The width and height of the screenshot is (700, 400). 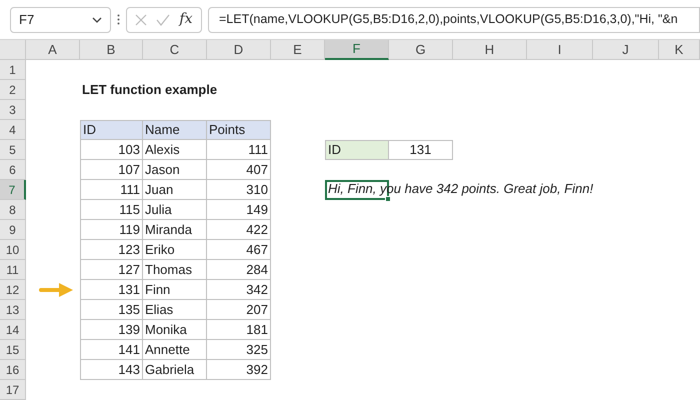 What do you see at coordinates (13, 290) in the screenshot?
I see `row-header: 12` at bounding box center [13, 290].